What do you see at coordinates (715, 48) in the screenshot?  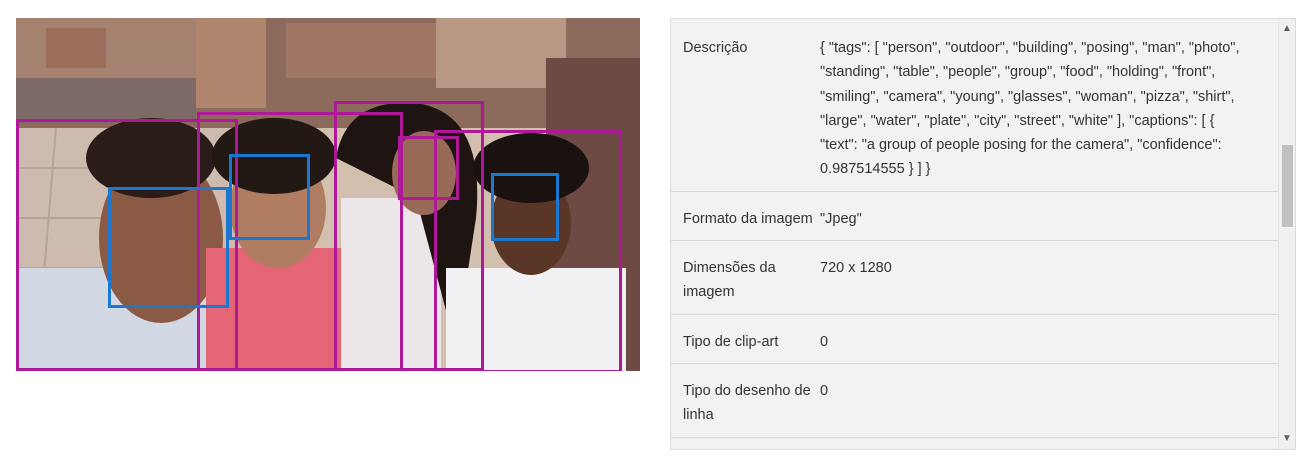 I see `row-key: Descrição` at bounding box center [715, 48].